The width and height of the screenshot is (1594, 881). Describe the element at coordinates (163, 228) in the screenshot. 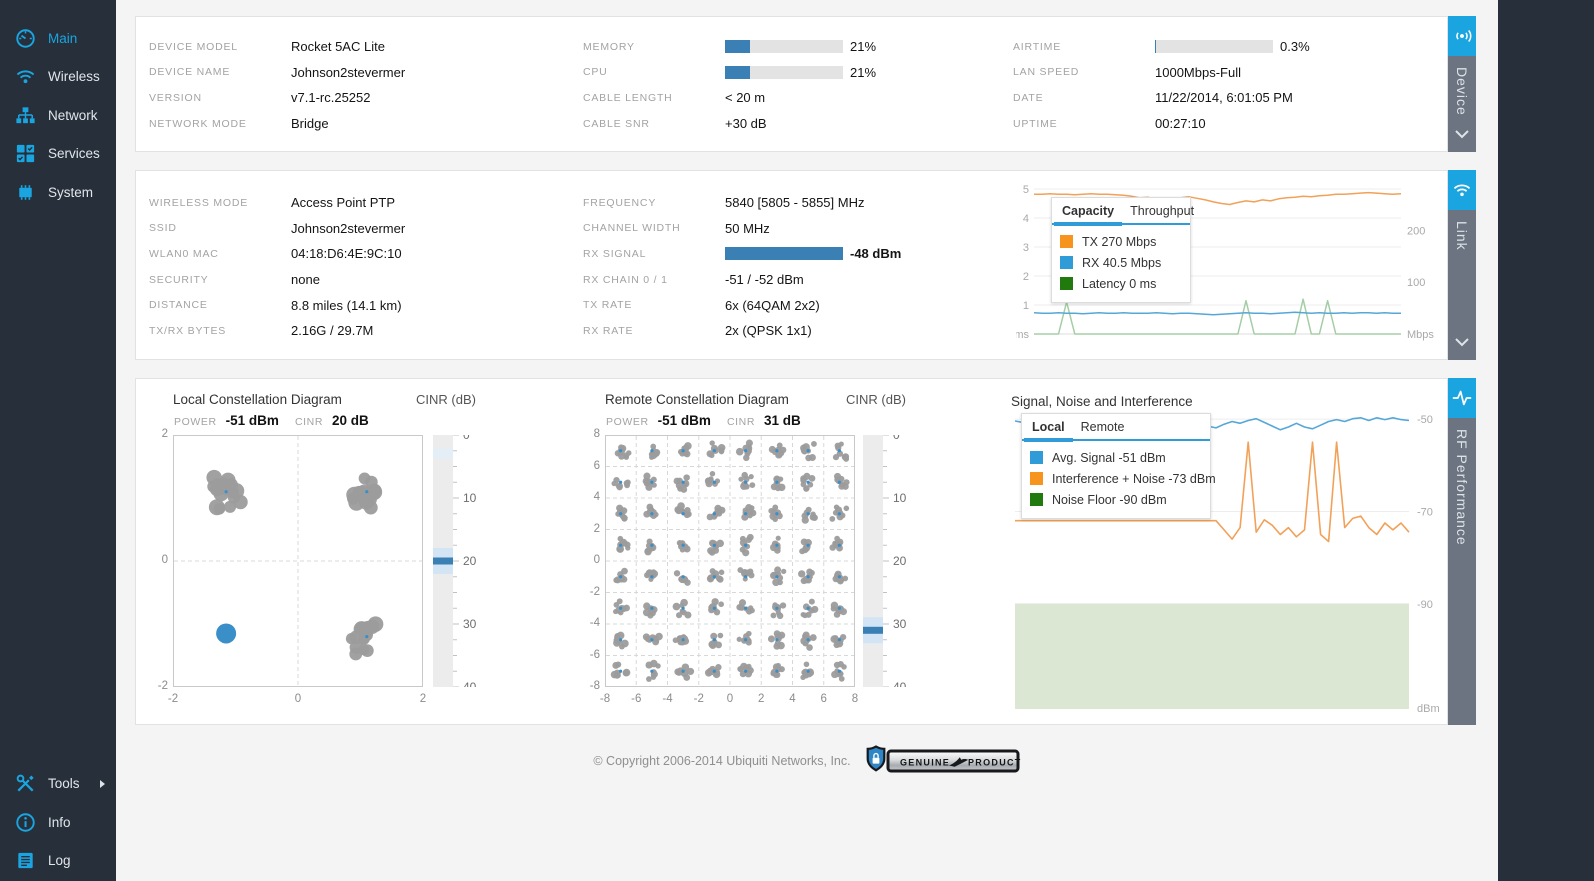

I see `field-label: SSID` at that location.